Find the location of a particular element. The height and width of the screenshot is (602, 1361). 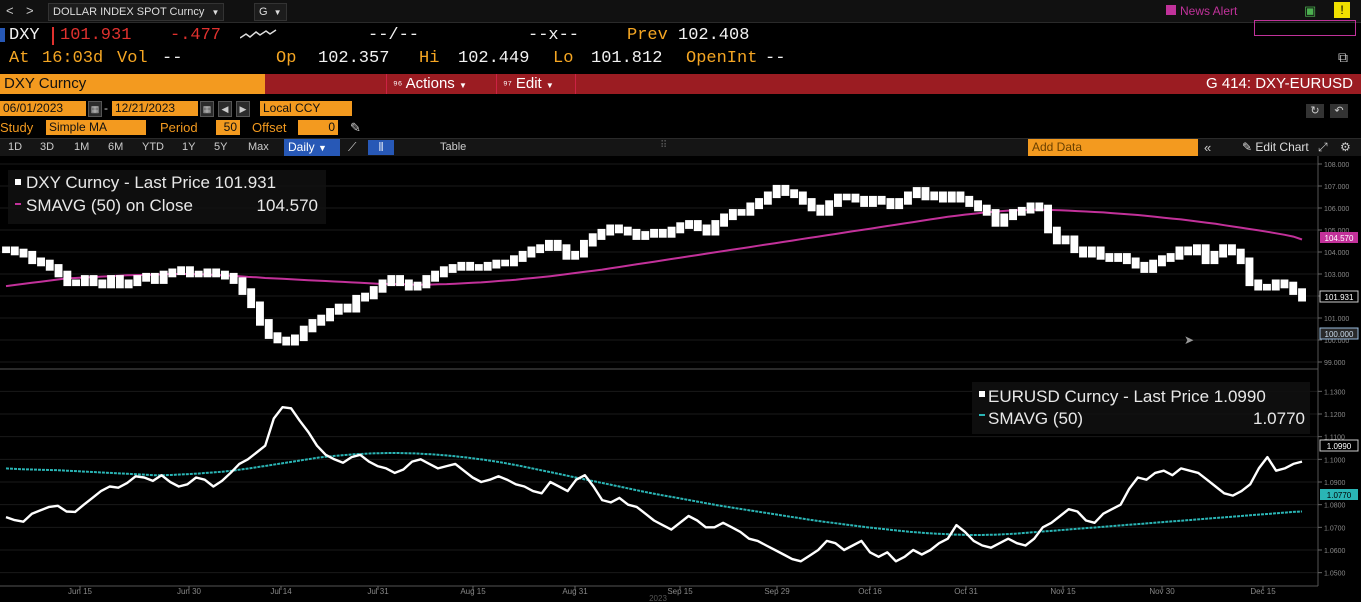

back-arrow-icon: < is located at coordinates (10, 10).